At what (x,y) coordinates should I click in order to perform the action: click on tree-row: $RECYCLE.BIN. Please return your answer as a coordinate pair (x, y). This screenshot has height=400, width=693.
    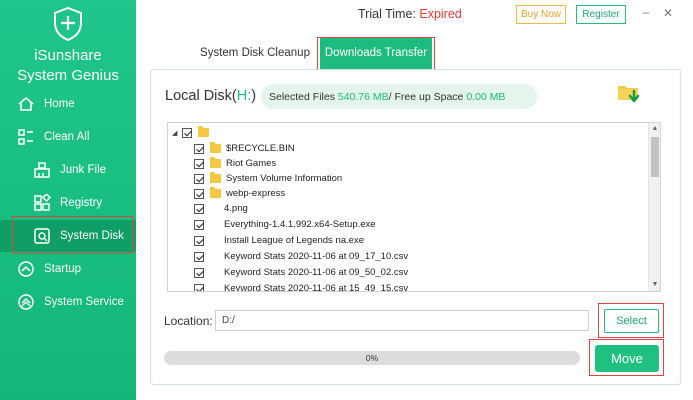
    Looking at the image, I should click on (244, 148).